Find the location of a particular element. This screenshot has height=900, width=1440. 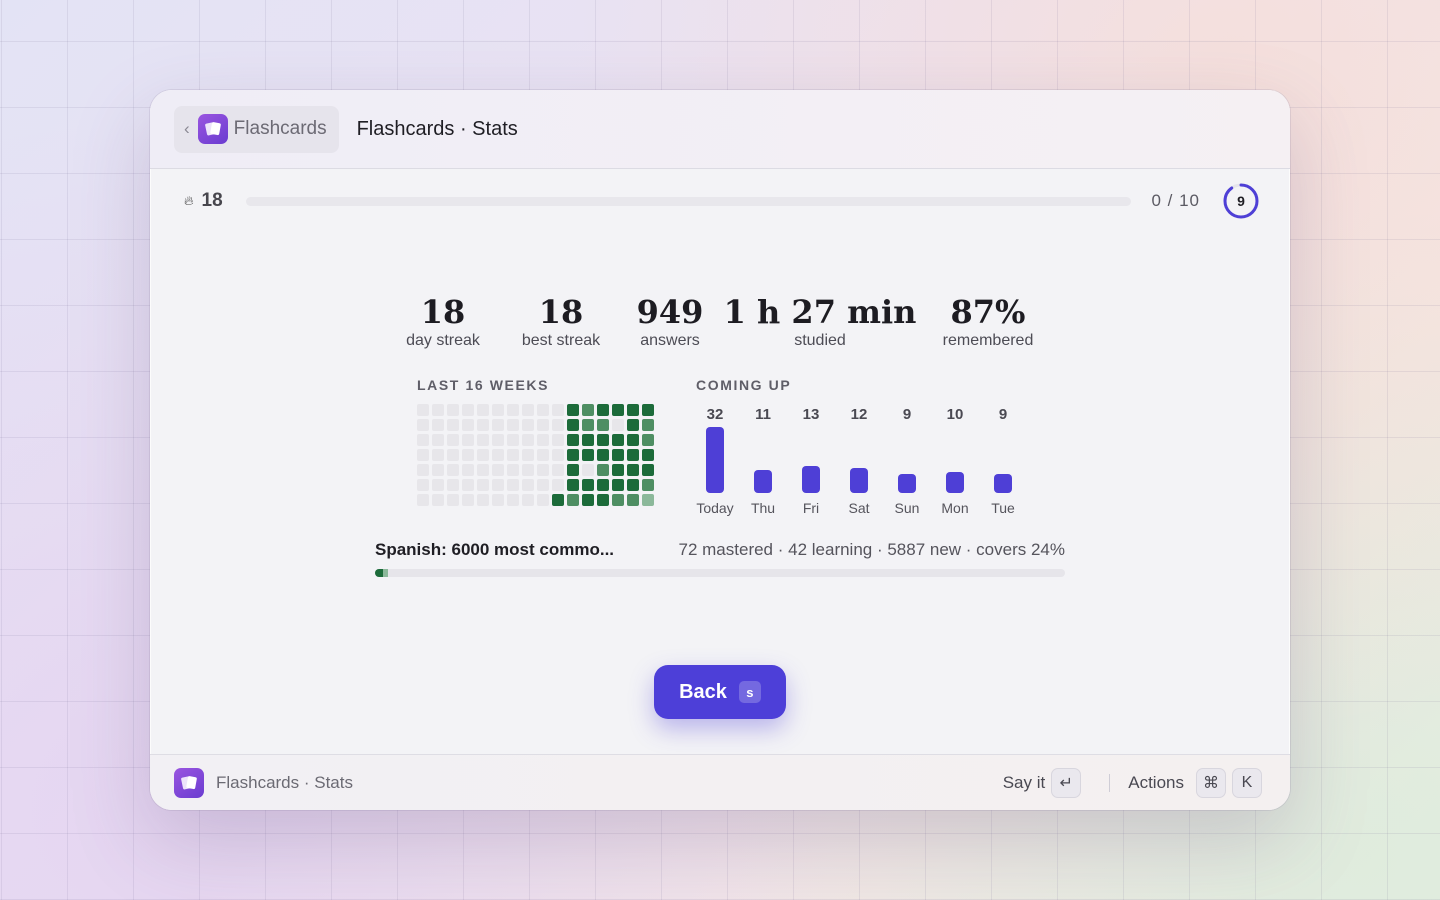

divider is located at coordinates (1110, 782).